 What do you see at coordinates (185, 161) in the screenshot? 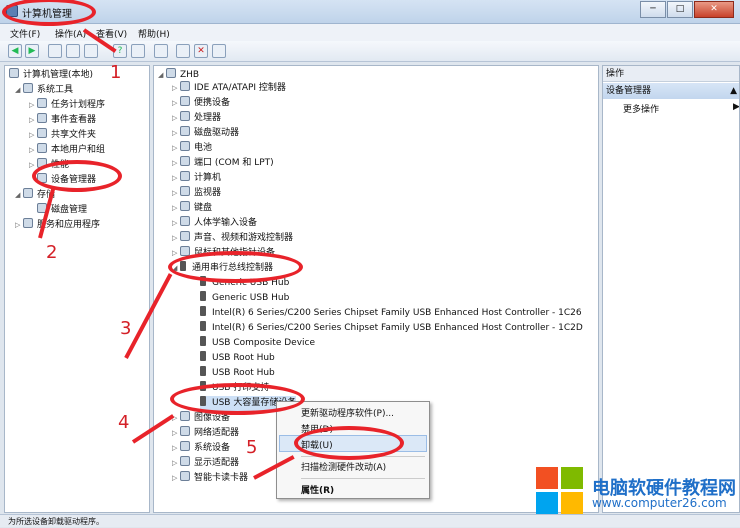
I see `port-icon` at bounding box center [185, 161].